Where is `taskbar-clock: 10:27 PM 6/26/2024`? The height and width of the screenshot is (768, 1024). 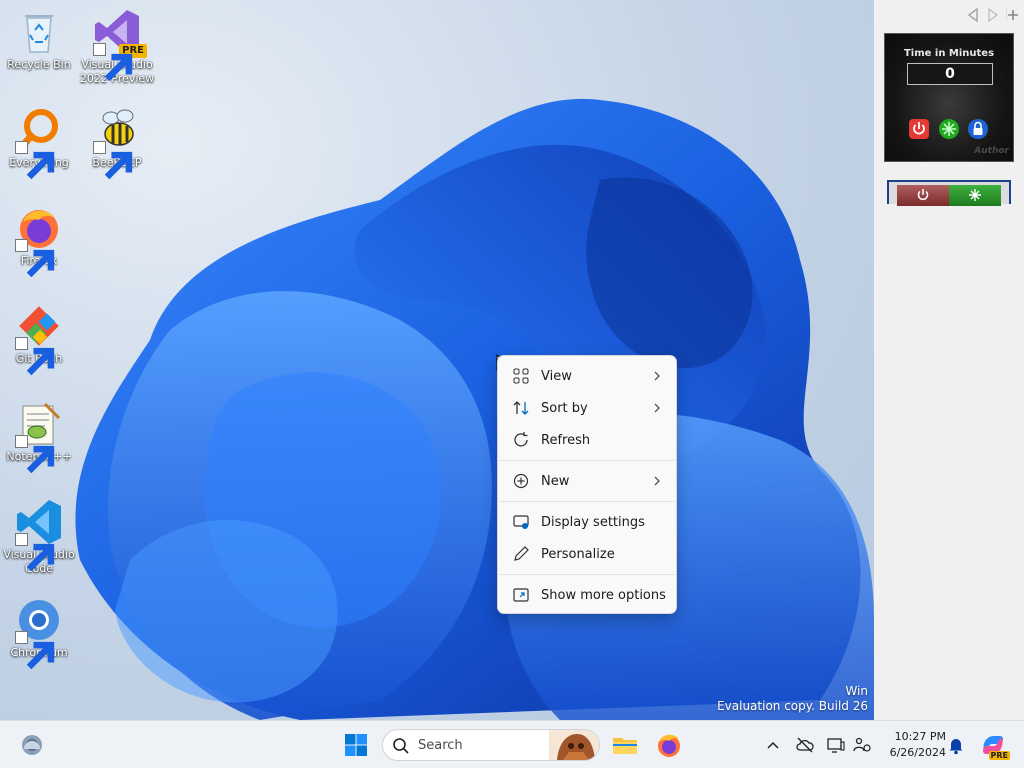
taskbar-clock: 10:27 PM 6/26/2024 is located at coordinates (913, 745).